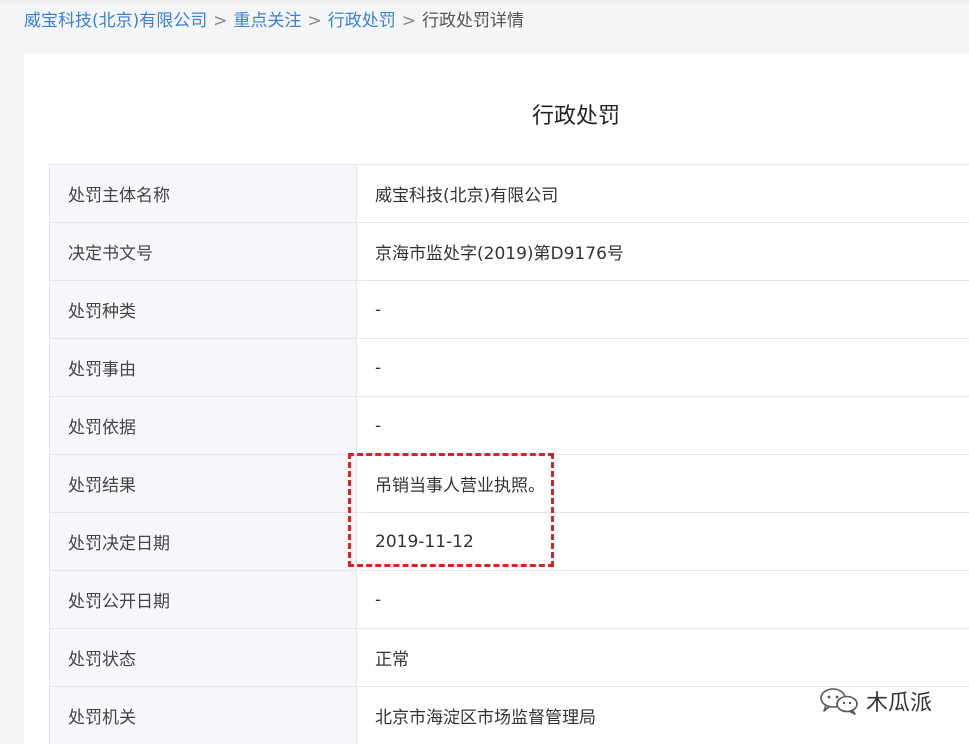 The image size is (969, 744). I want to click on table-row: 处罚公开日期 -, so click(509, 599).